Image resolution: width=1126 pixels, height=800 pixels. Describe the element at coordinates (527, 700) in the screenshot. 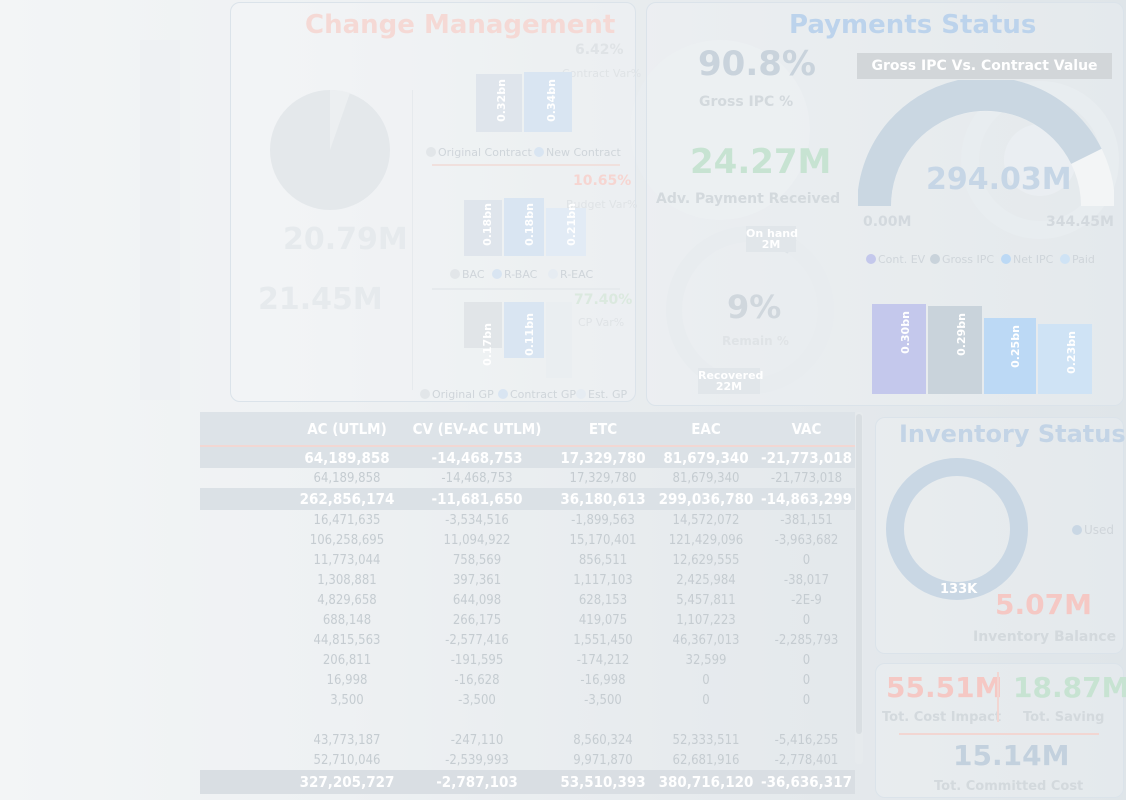

I see `table-row: 3,500 -3,500 -3,500 0 0` at that location.